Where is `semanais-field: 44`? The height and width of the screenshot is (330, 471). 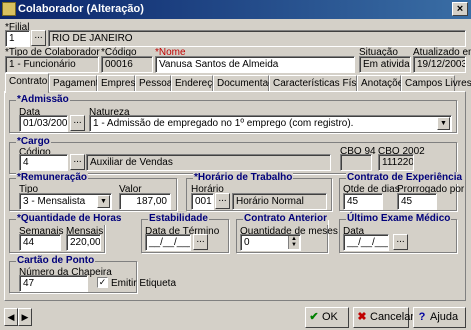 semanais-field: 44 is located at coordinates (40, 242).